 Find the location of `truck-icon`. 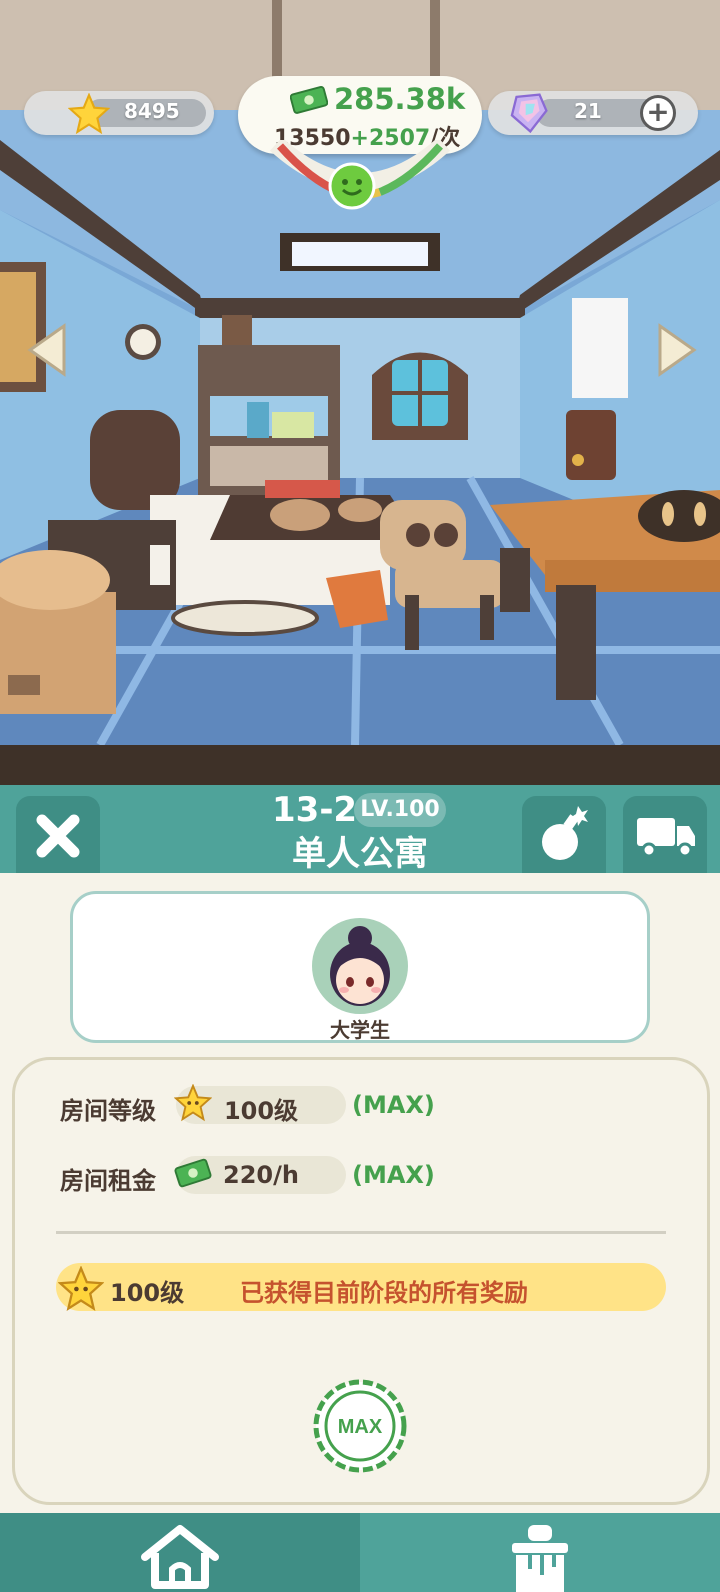

truck-icon is located at coordinates (666, 838).